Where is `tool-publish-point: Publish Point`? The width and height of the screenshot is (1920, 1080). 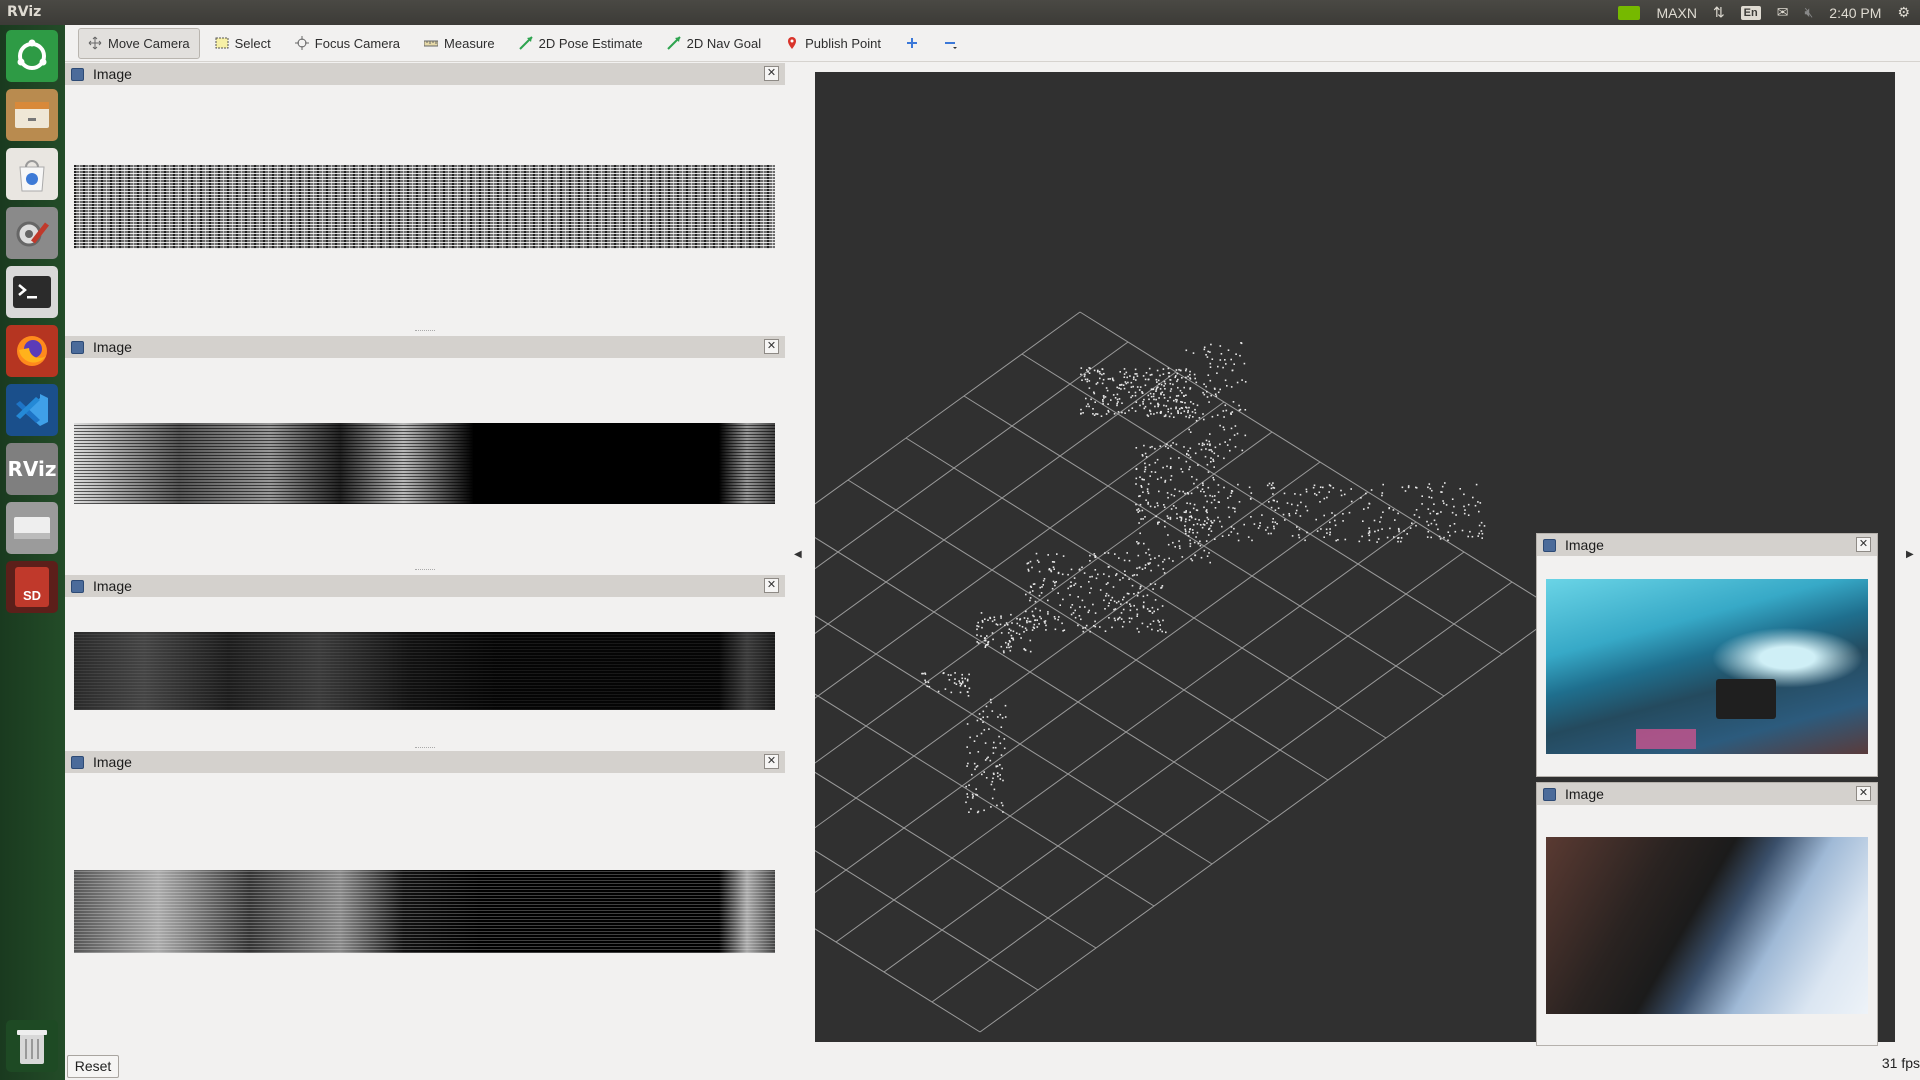 tool-publish-point: Publish Point is located at coordinates (833, 43).